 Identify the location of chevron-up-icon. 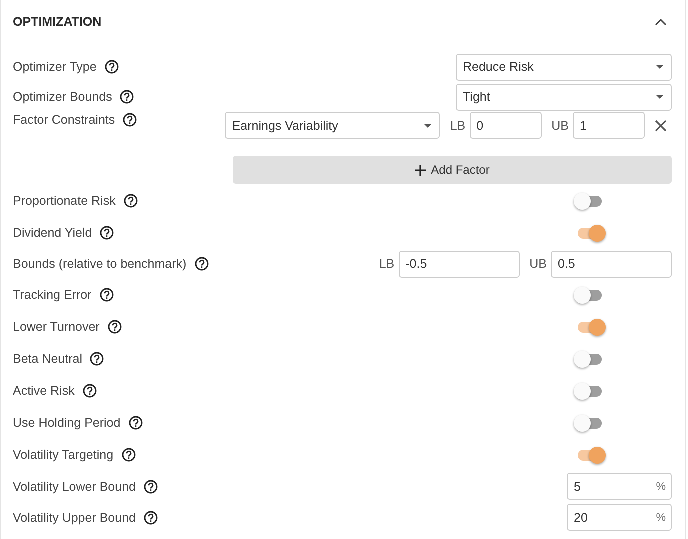
(661, 22).